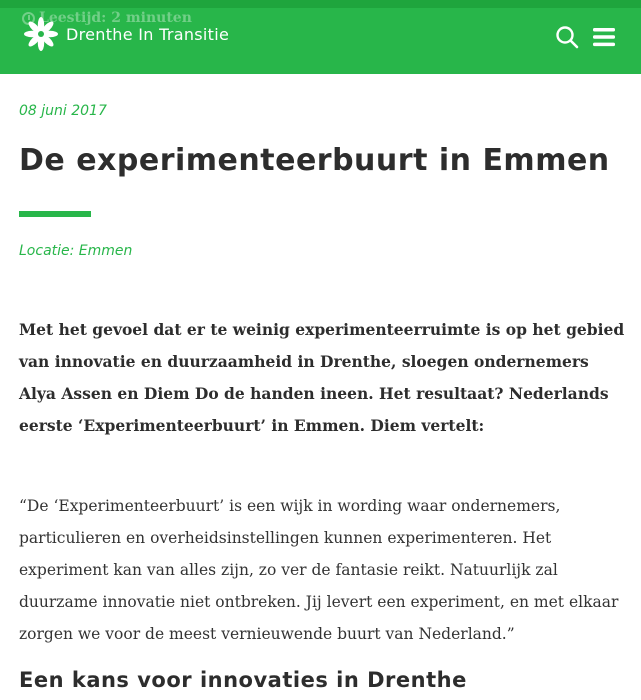  What do you see at coordinates (320, 37) in the screenshot?
I see `site-header: Leestijd: 2 minuten Drenthe In Transitie` at bounding box center [320, 37].